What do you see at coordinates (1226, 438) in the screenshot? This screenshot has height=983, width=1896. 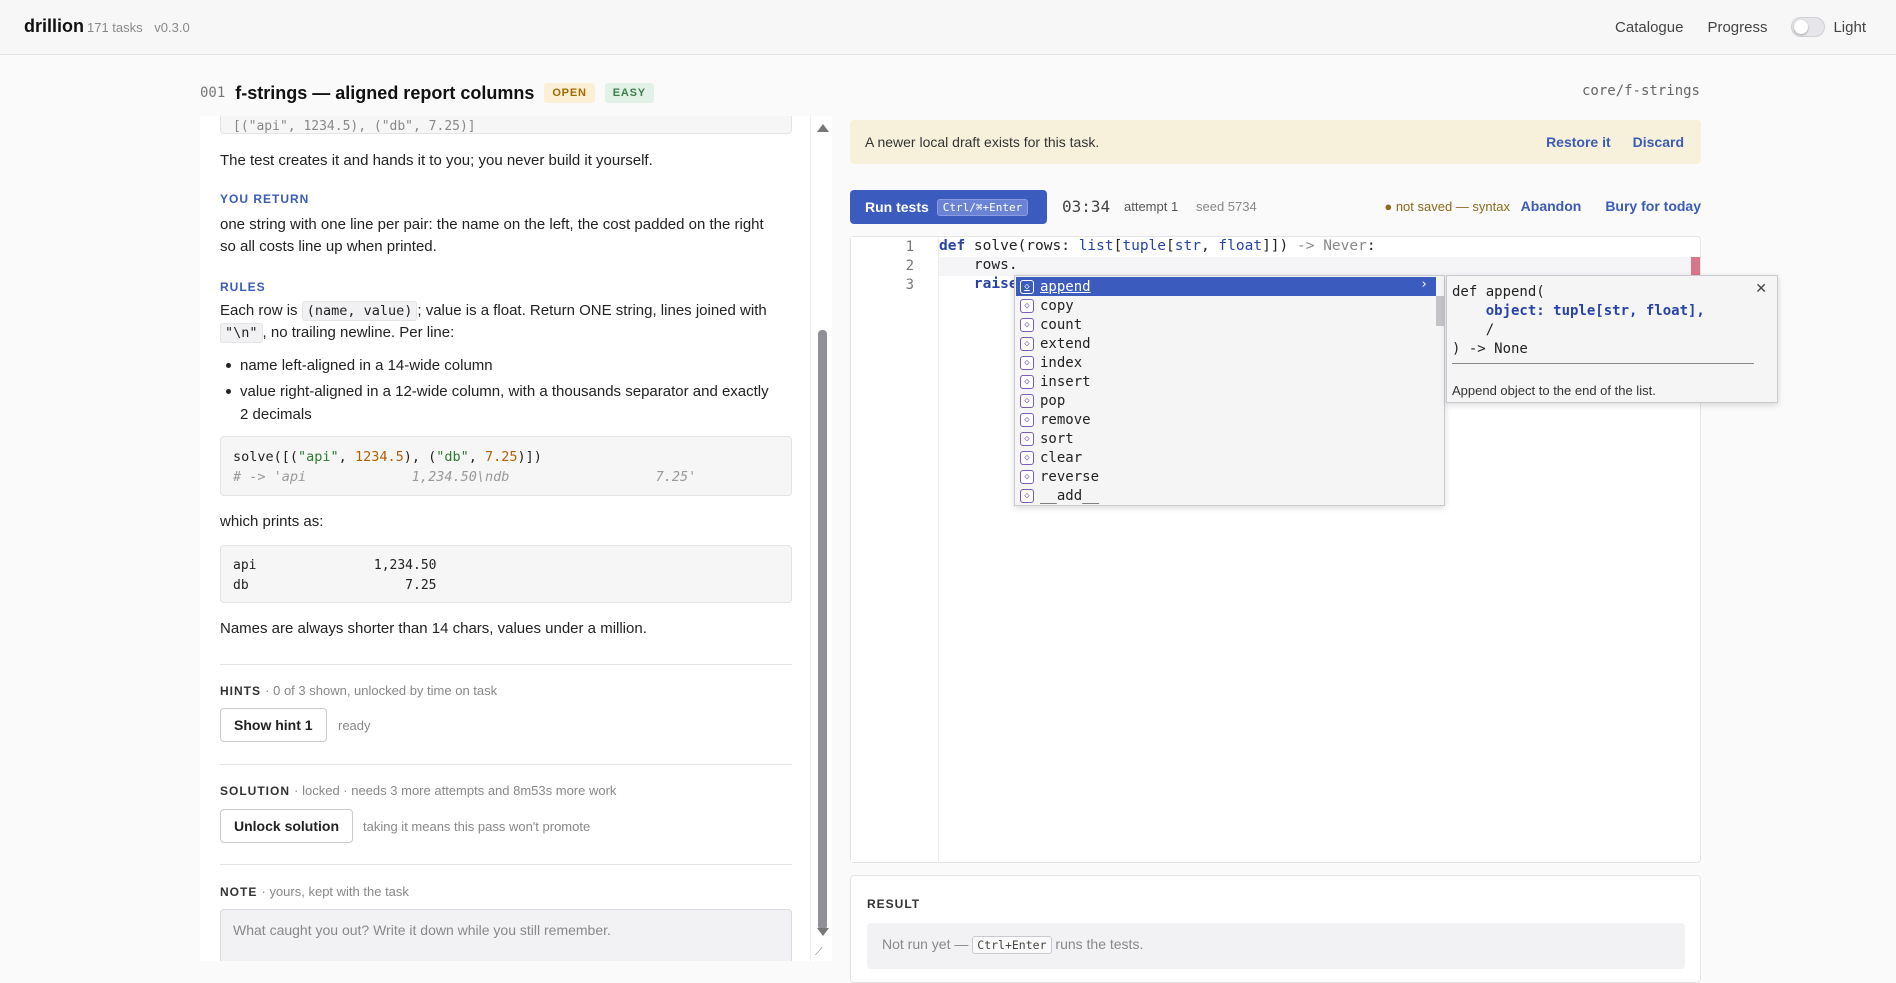 I see `suggestion-item: ◇ sort` at bounding box center [1226, 438].